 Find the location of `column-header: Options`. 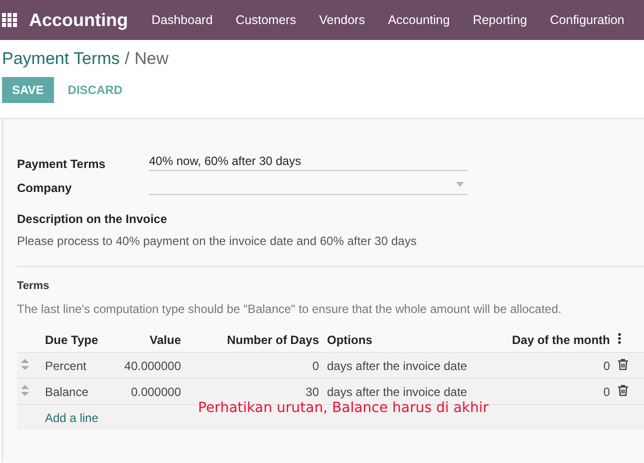

column-header: Options is located at coordinates (349, 340).